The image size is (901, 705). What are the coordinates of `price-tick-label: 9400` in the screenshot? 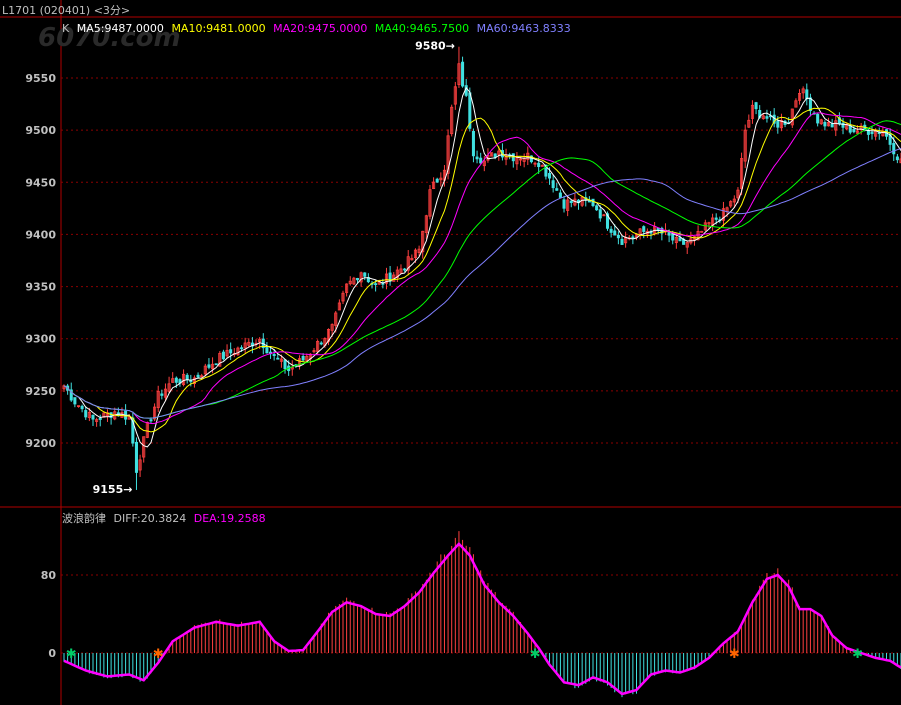 It's located at (40, 234).